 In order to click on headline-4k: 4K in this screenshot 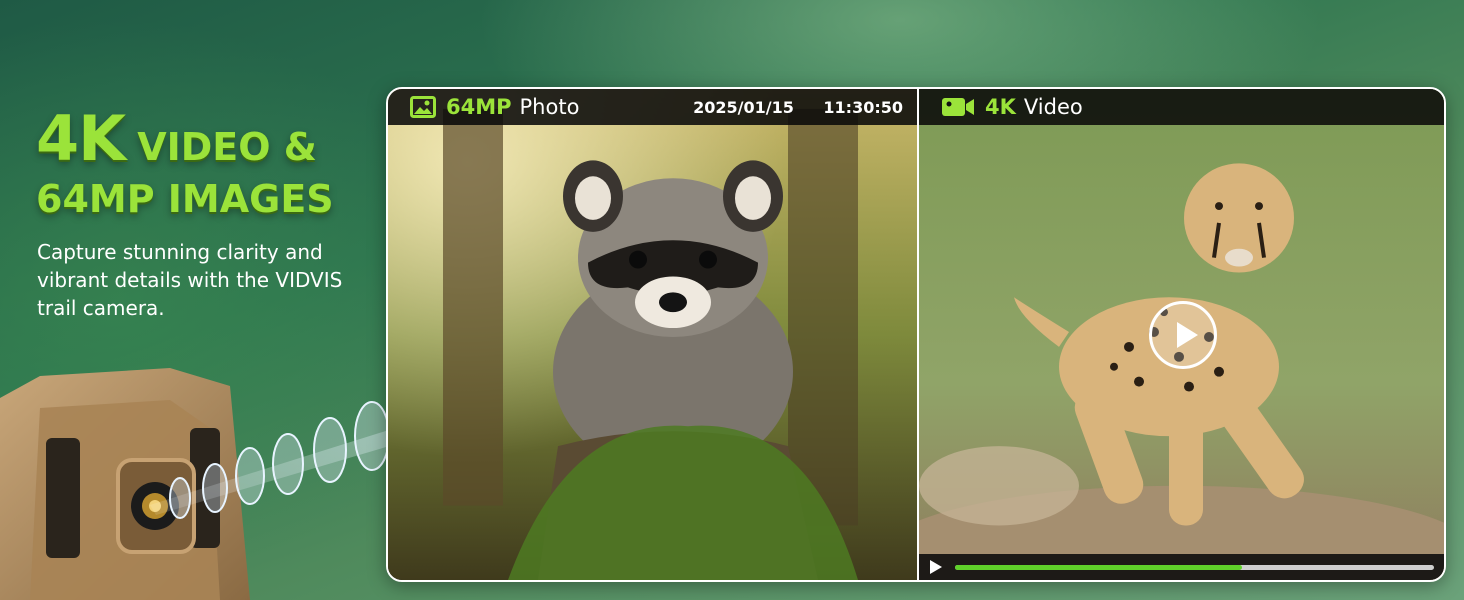, I will do `click(81, 138)`.